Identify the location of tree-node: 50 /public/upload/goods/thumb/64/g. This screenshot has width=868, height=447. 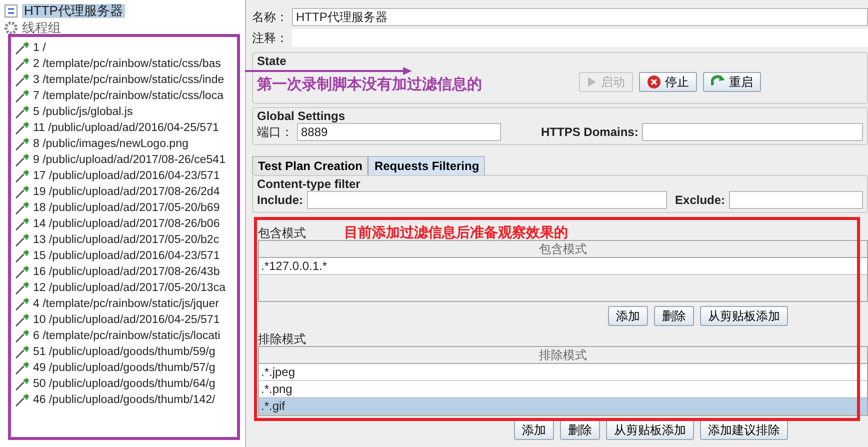
(124, 384).